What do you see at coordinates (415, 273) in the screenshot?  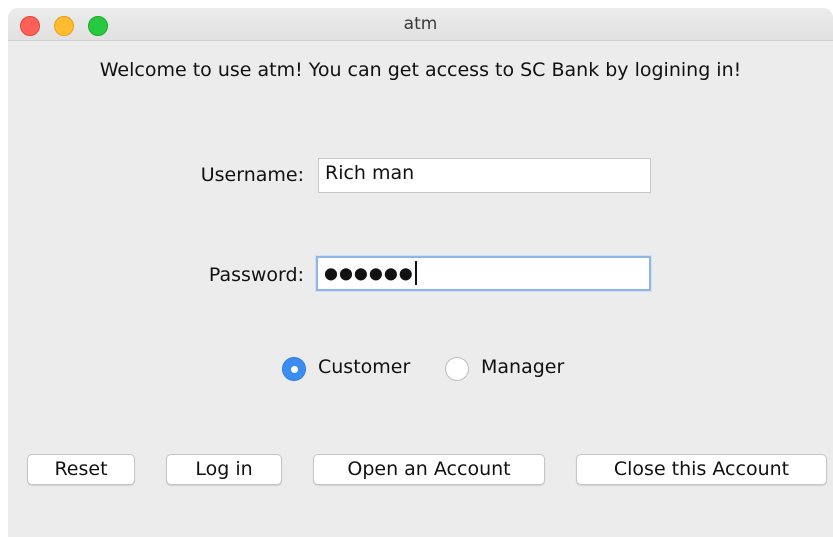 I see `text-caret` at bounding box center [415, 273].